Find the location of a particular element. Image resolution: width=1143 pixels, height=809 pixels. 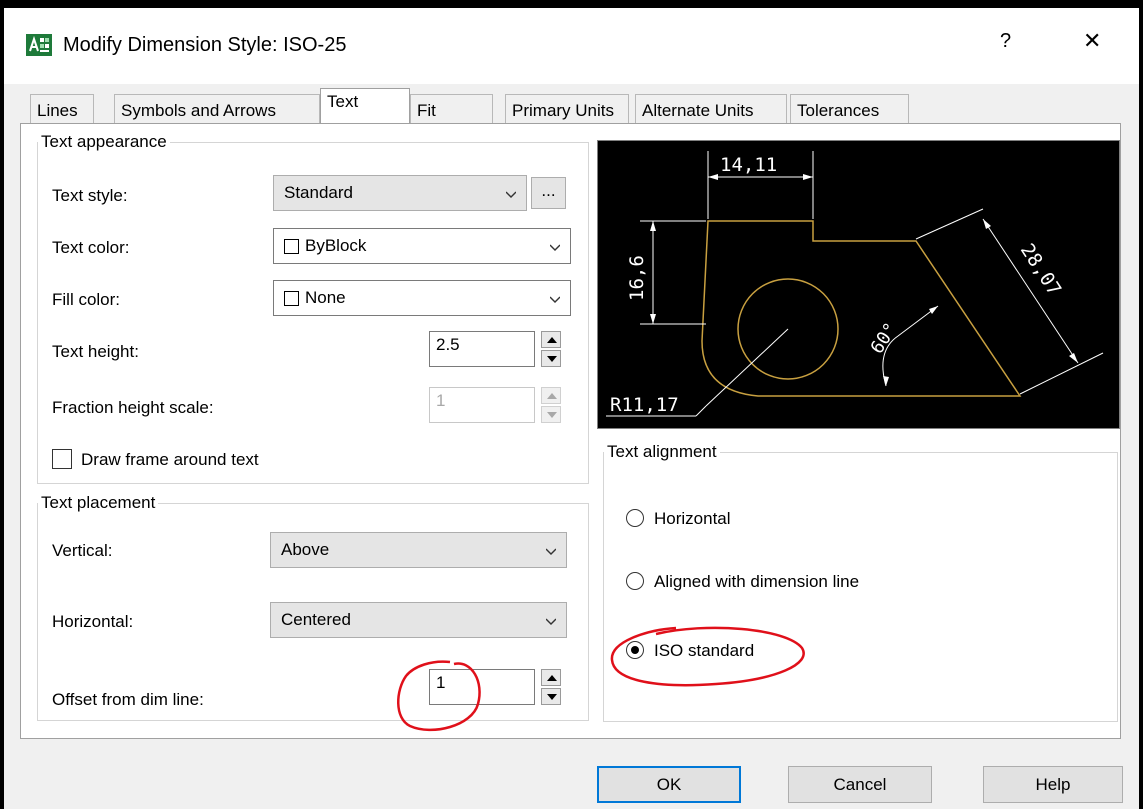

tab-symbols-and-arrows: Symbols and Arrows is located at coordinates (217, 108).